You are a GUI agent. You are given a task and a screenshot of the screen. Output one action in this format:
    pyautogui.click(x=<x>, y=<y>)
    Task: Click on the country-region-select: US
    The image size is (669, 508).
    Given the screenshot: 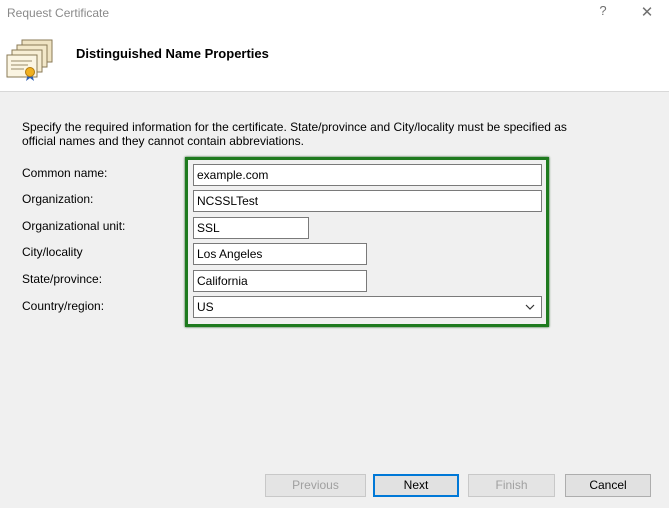 What is the action you would take?
    pyautogui.click(x=367, y=307)
    